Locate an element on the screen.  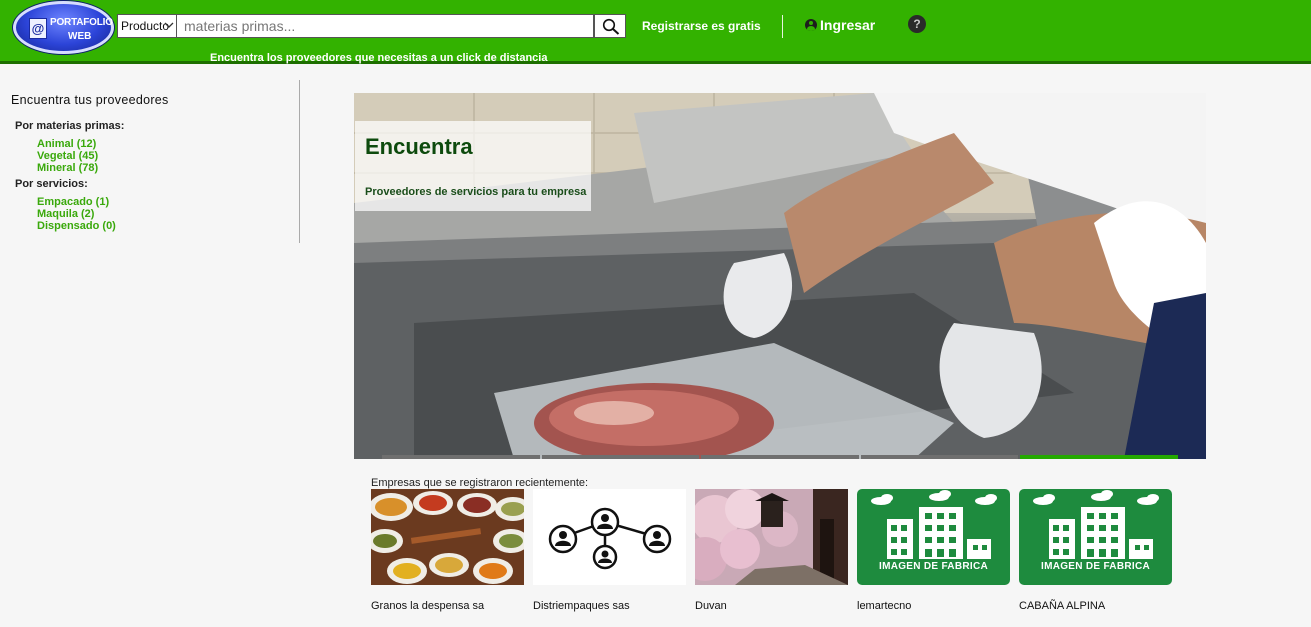
portafolio-web-logo: @ PORTAFOLIO WEB is located at coordinates (63, 27).